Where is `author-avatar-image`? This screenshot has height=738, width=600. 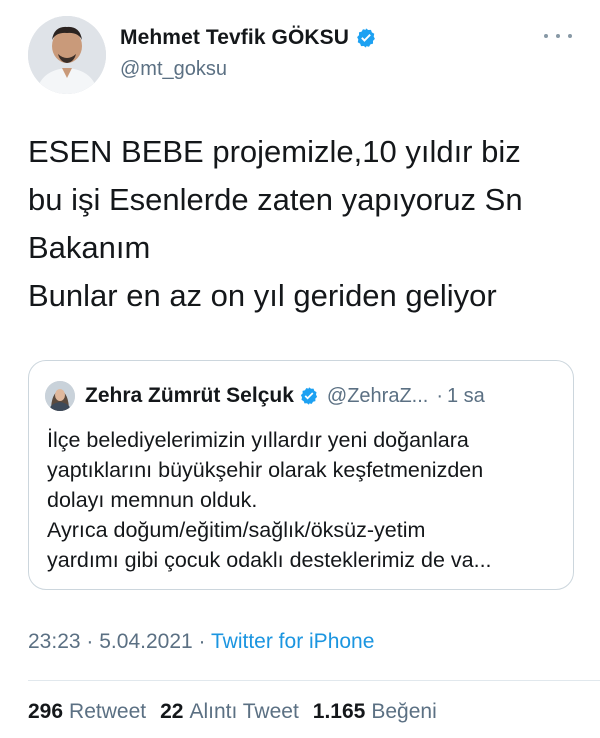
author-avatar-image is located at coordinates (67, 55).